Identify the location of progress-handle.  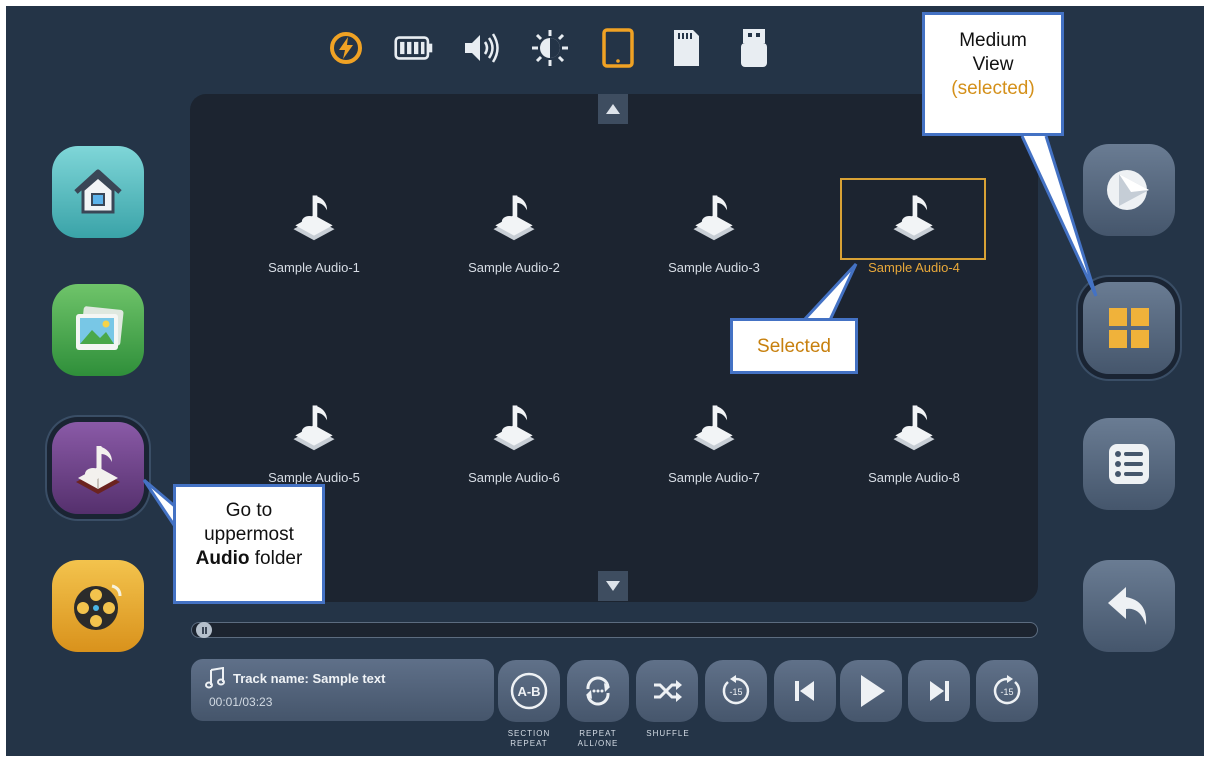
(204, 630).